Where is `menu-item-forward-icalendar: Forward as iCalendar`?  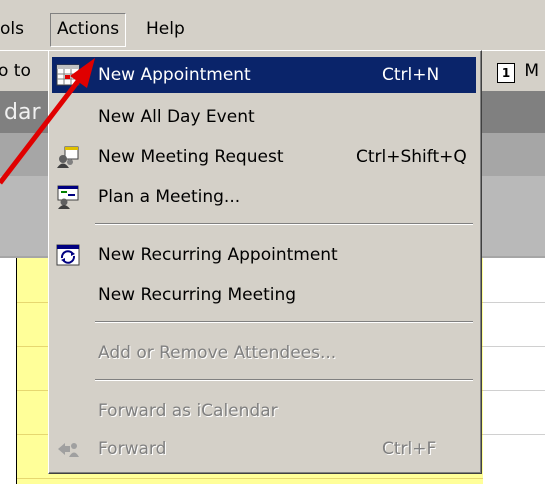 menu-item-forward-icalendar: Forward as iCalendar is located at coordinates (264, 411).